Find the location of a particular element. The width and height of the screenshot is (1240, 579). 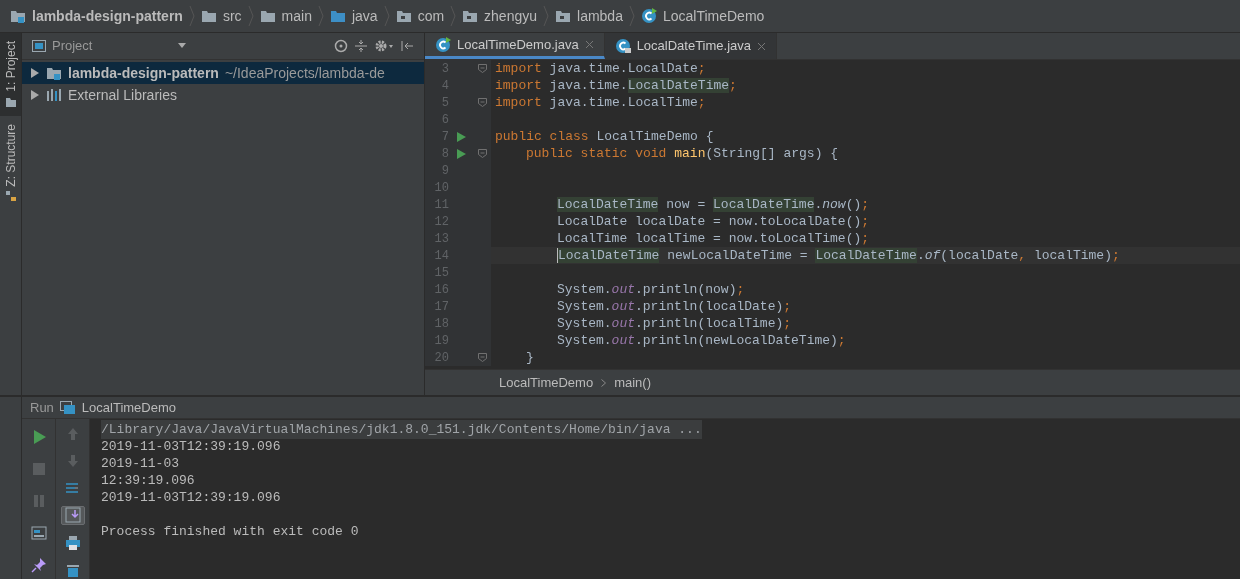

tool-window-tab: Z: Structure is located at coordinates (10, 163).